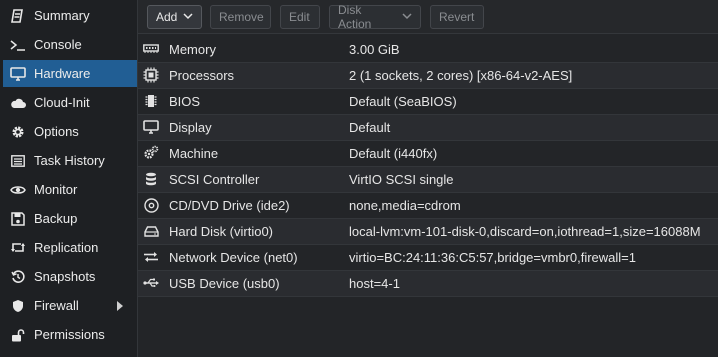 The height and width of the screenshot is (357, 718). I want to click on add-button-label: Add, so click(167, 17).